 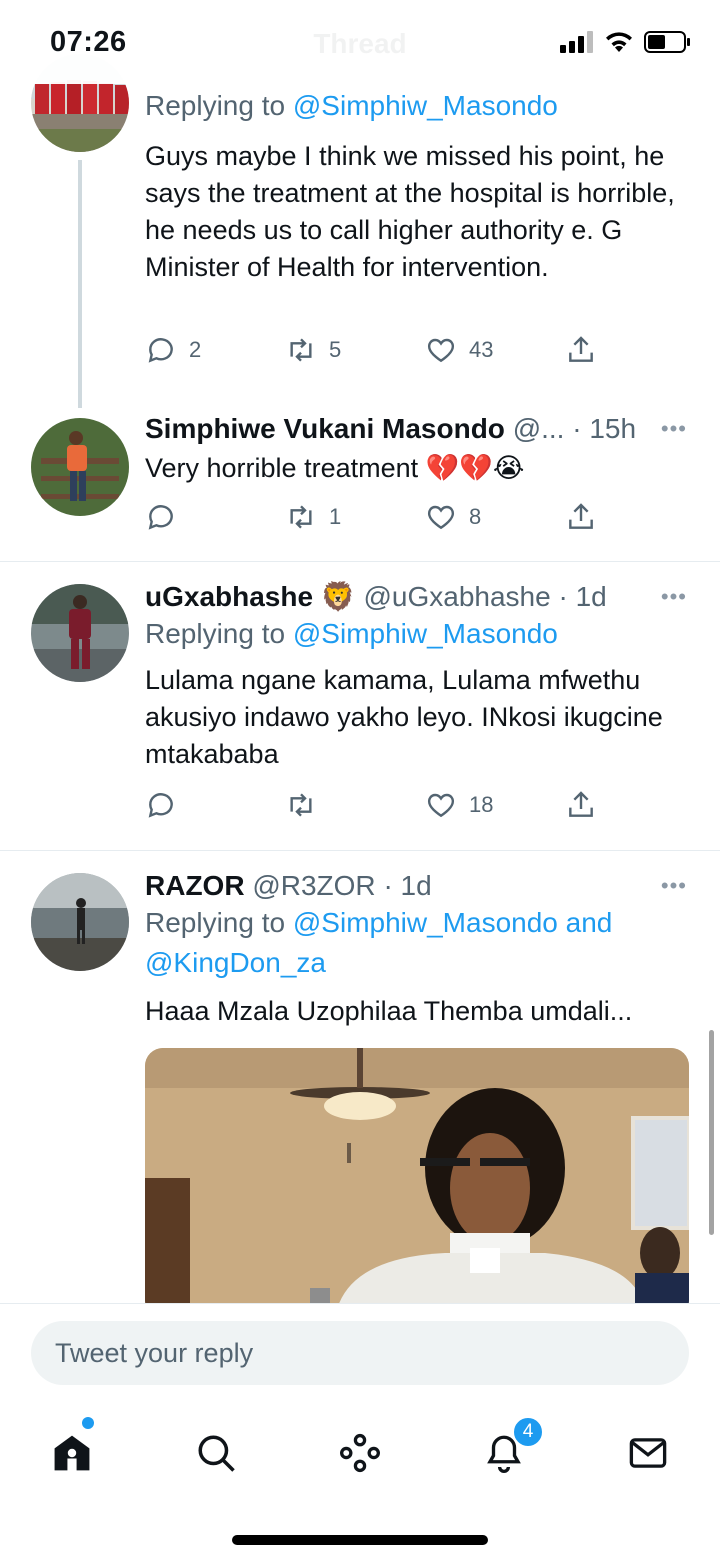 I want to click on tweet-header: Simphiwe Vukani Masondo @... · 15h, so click(x=417, y=429).